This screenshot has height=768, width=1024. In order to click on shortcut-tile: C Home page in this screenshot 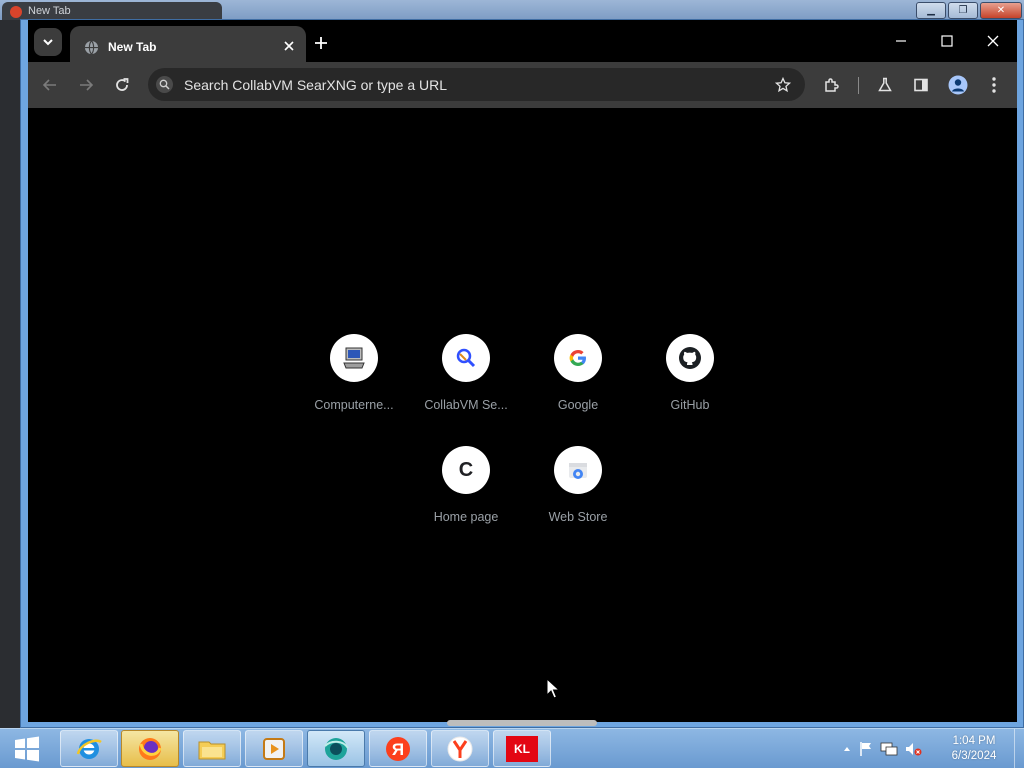, I will do `click(466, 488)`.